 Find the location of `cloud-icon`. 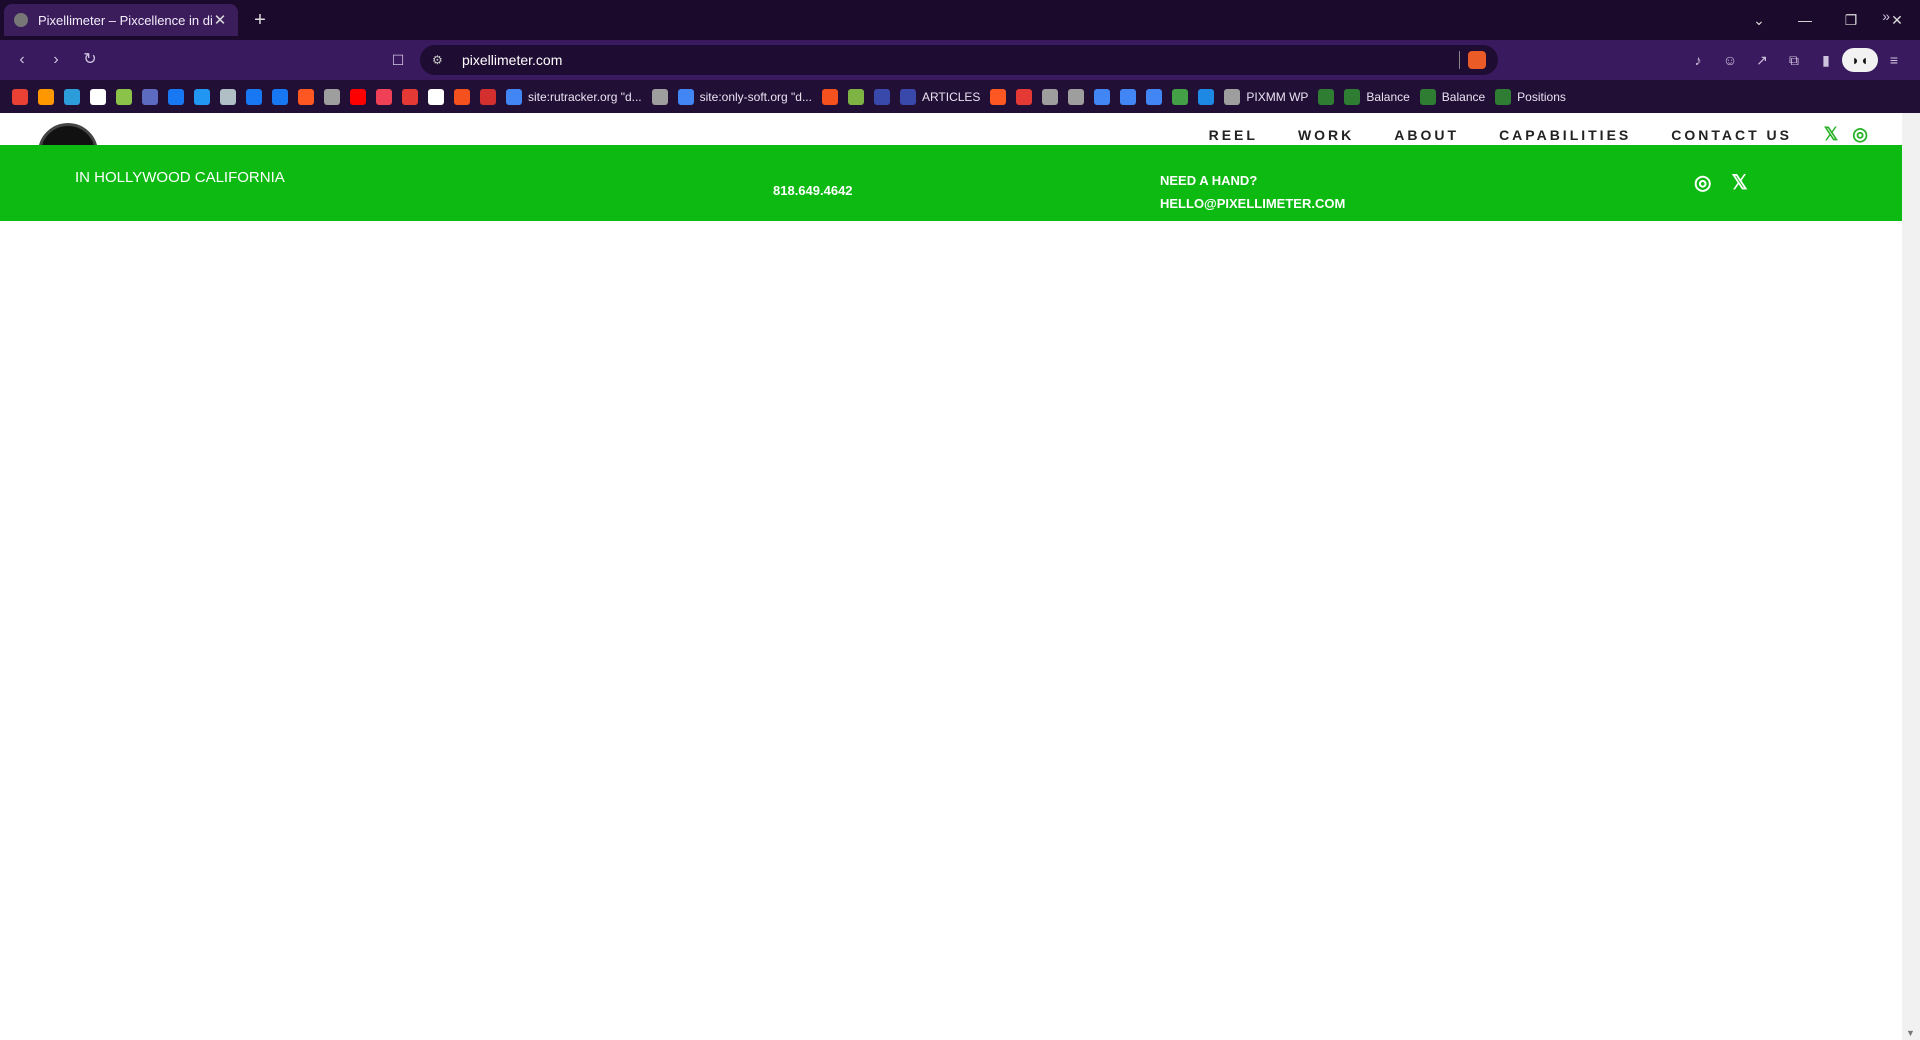

cloud-icon is located at coordinates (72, 96).